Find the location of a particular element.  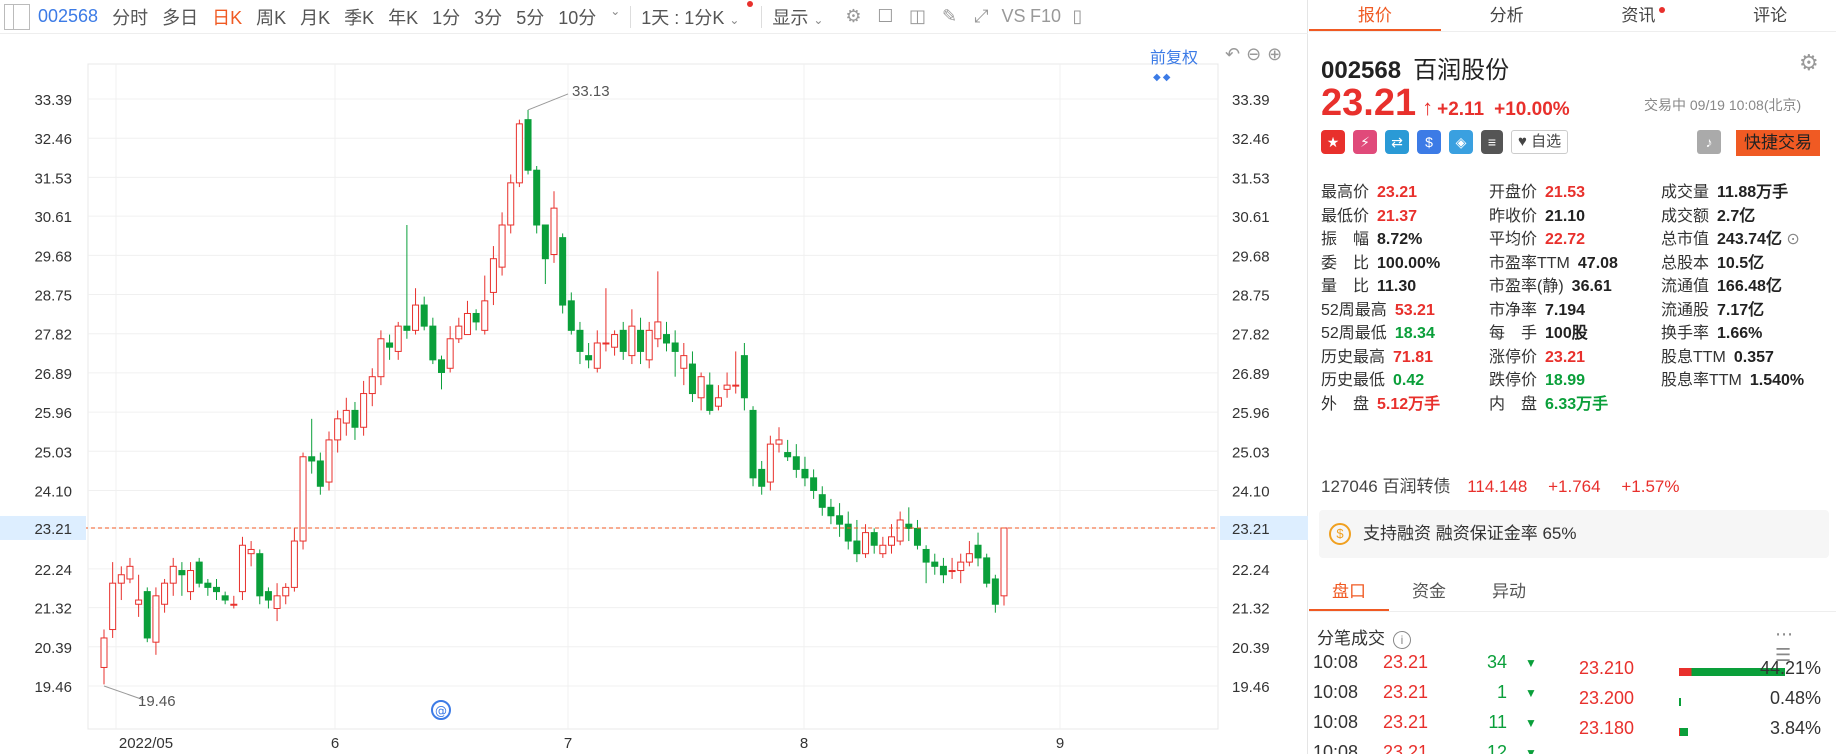

bell-icon: ♪ is located at coordinates (1709, 142).